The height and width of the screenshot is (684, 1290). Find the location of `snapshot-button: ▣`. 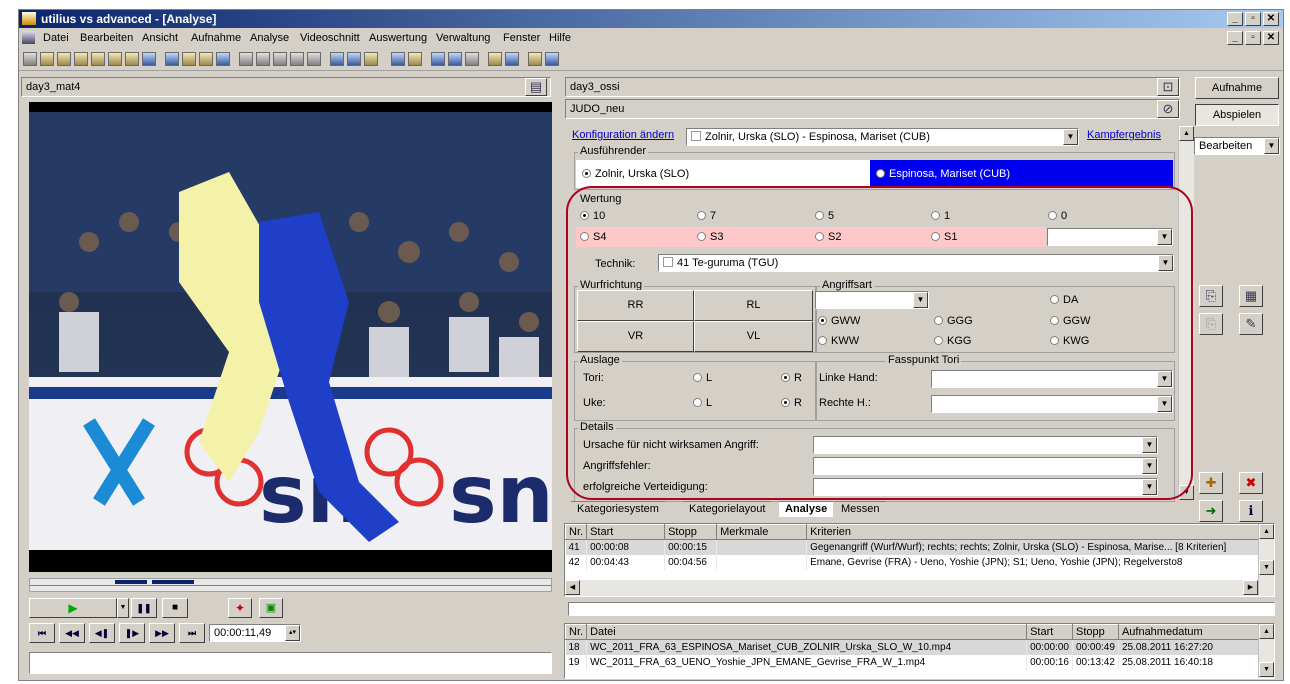

snapshot-button: ▣ is located at coordinates (271, 608).